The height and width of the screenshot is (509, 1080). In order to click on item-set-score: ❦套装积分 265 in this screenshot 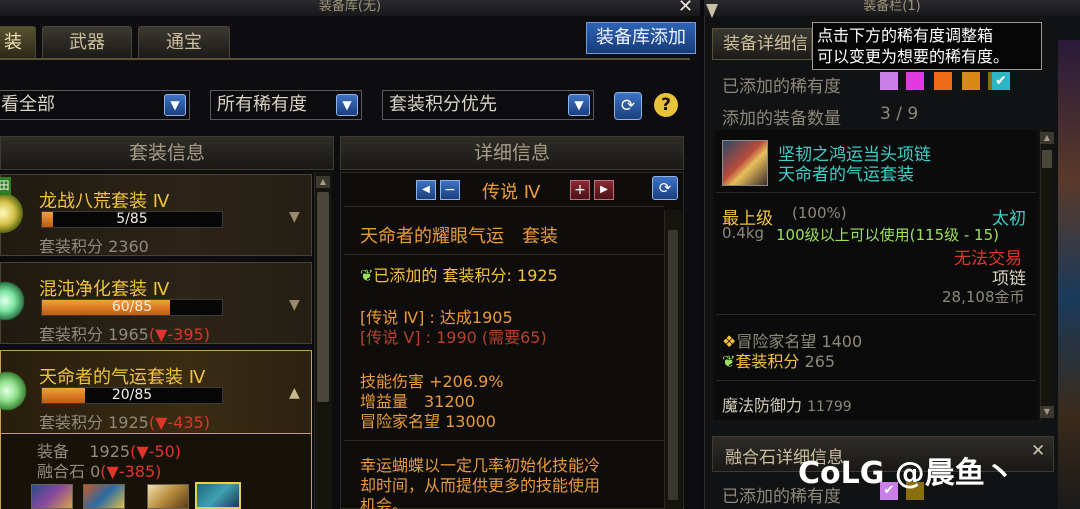, I will do `click(778, 360)`.